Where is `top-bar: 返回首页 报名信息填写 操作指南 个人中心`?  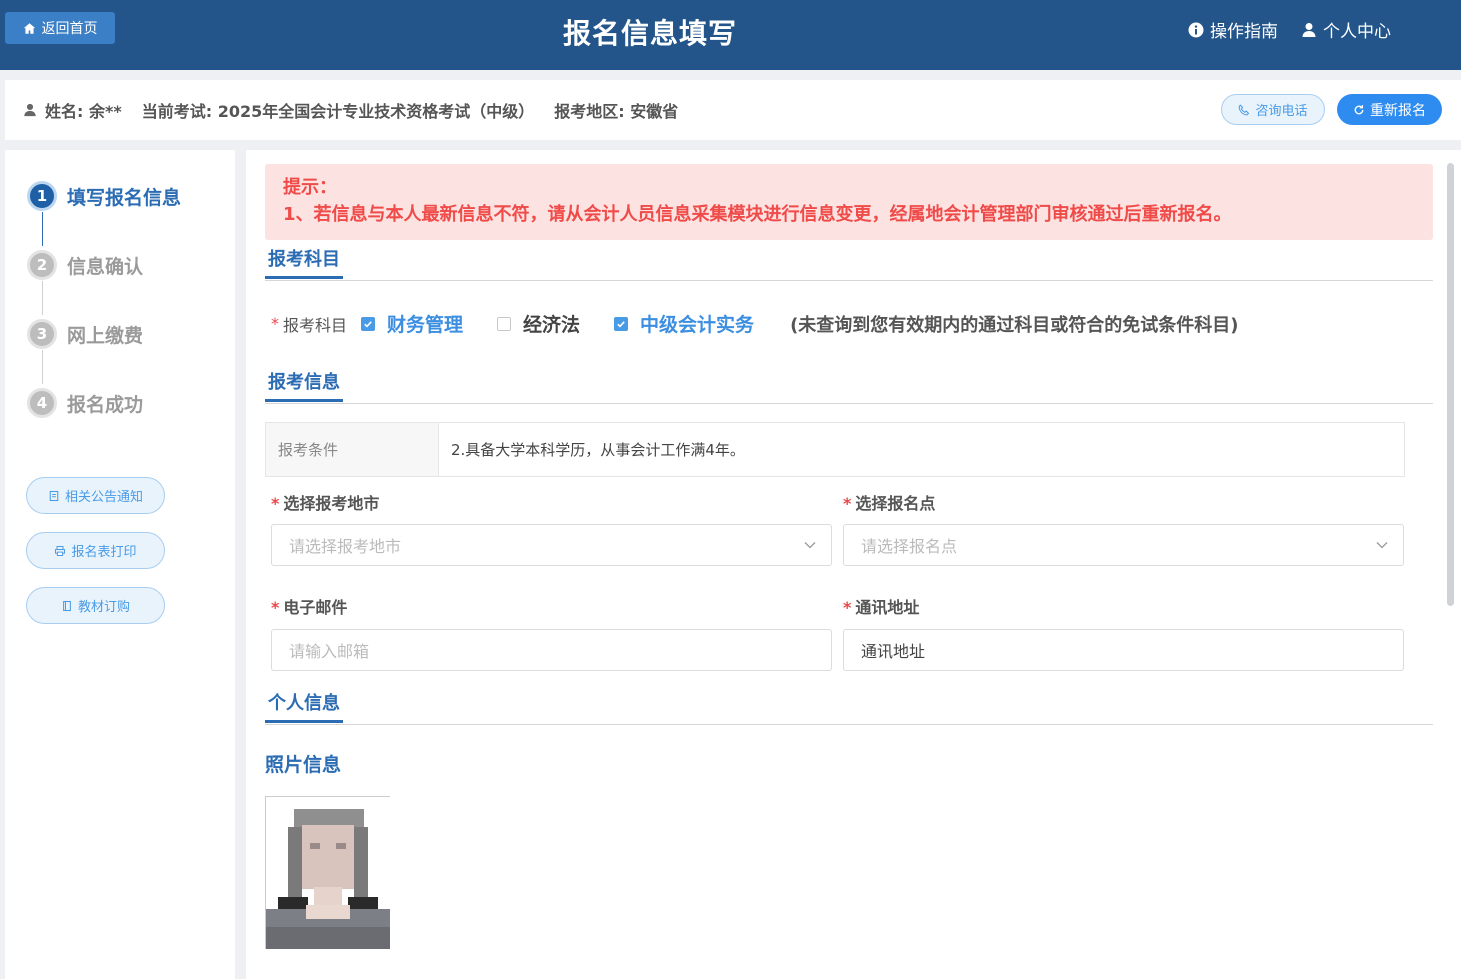
top-bar: 返回首页 报名信息填写 操作指南 个人中心 is located at coordinates (730, 35).